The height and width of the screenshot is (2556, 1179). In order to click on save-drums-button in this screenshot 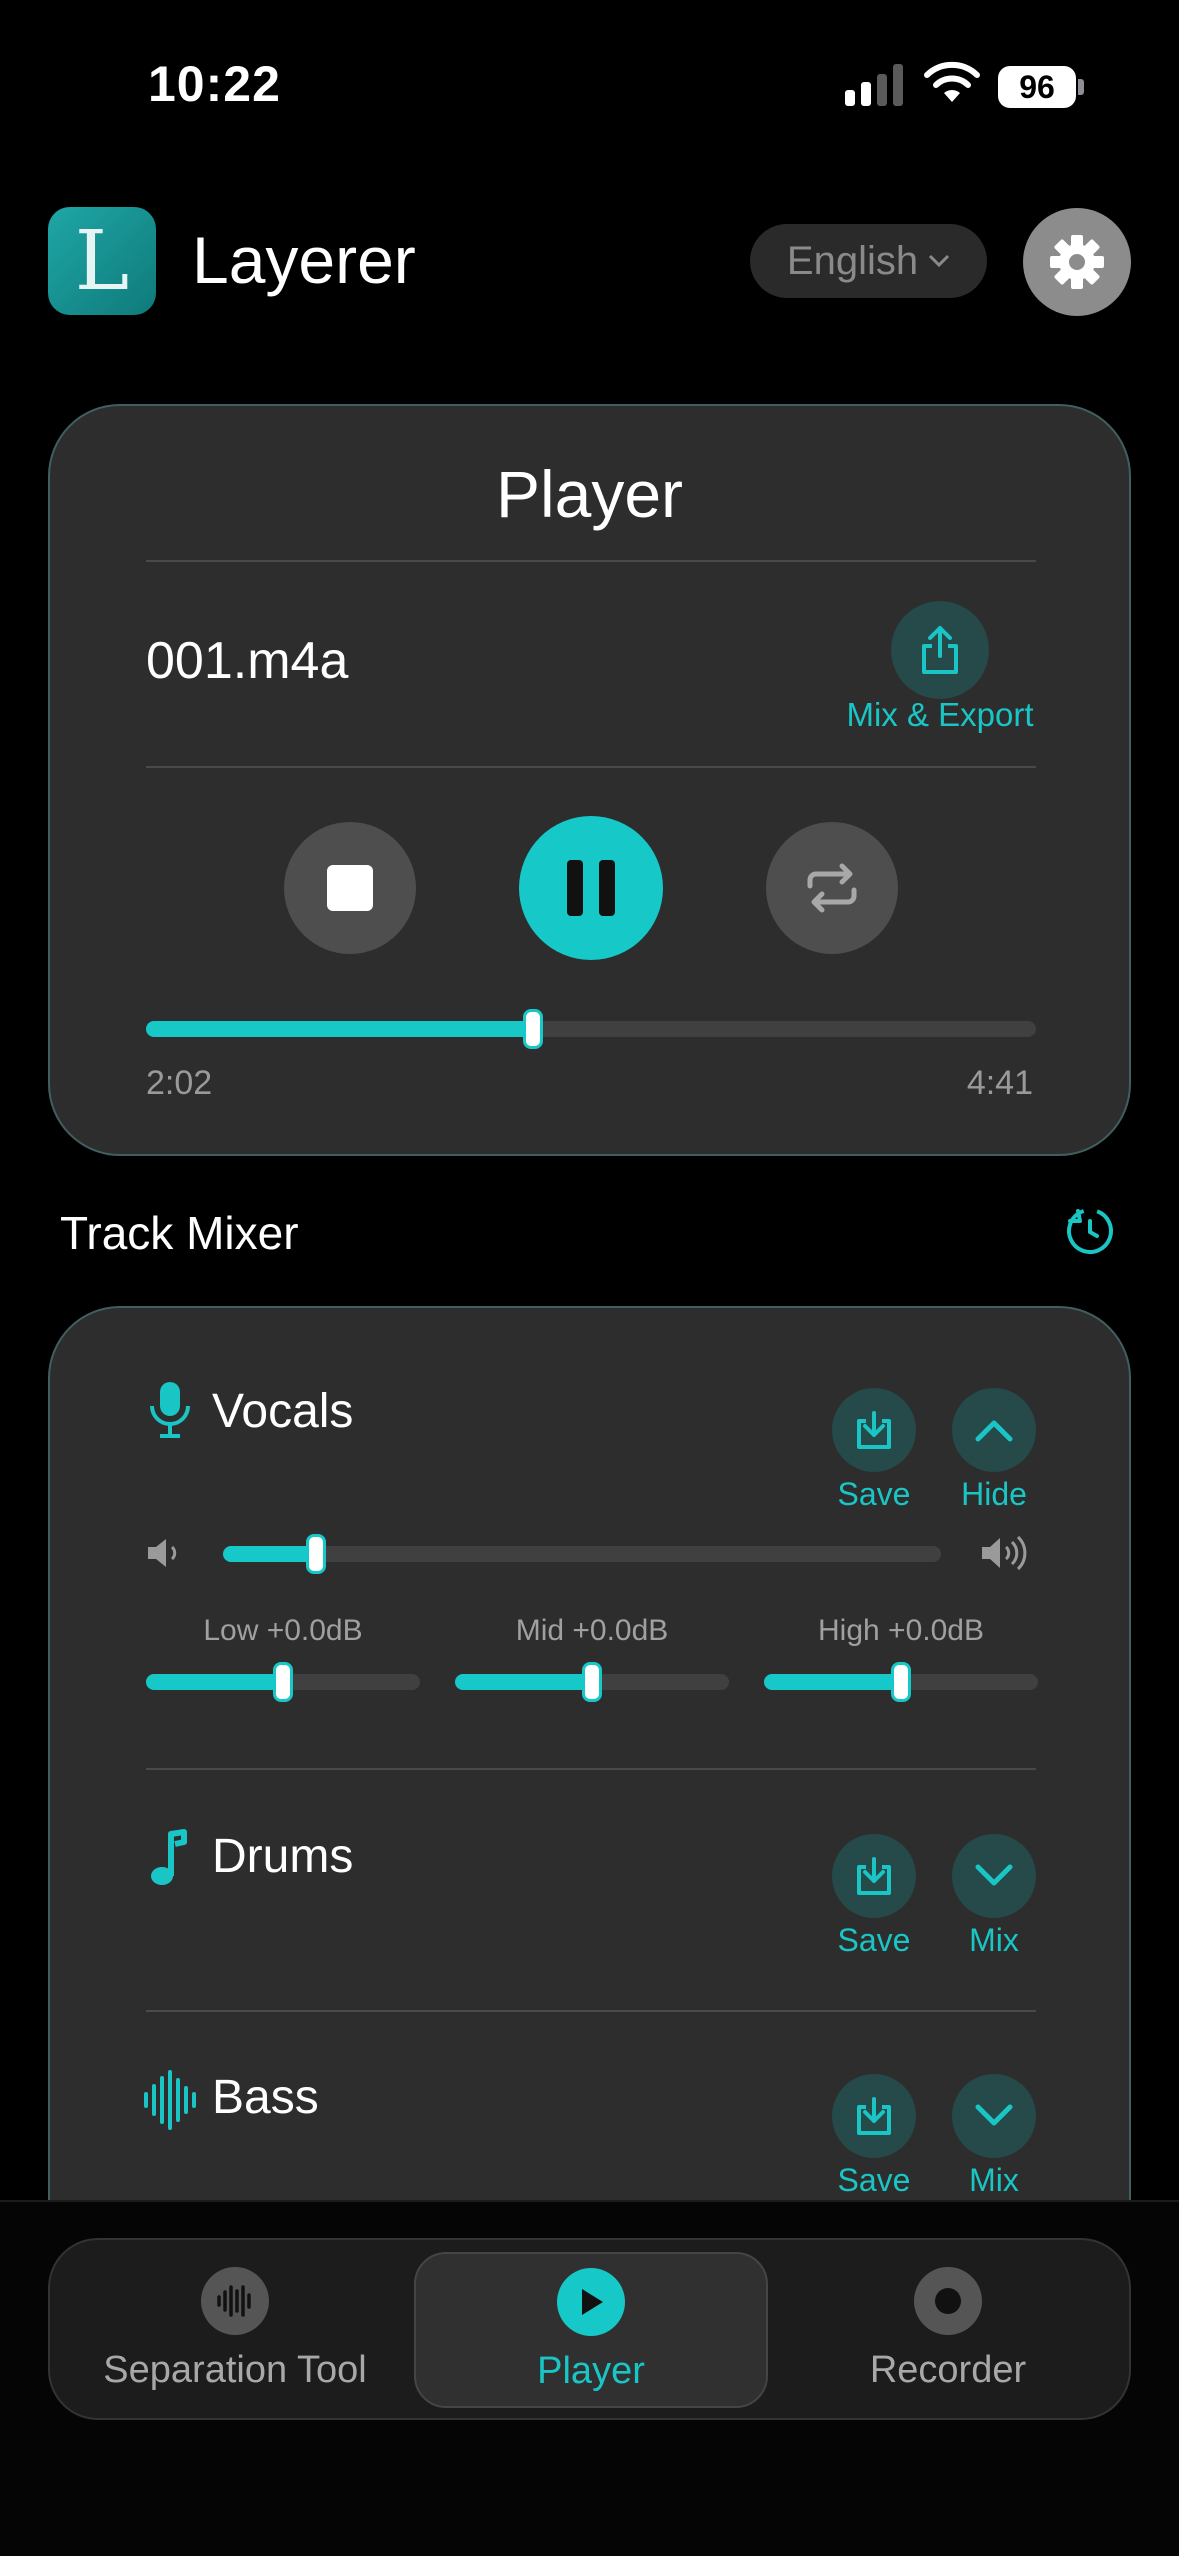, I will do `click(874, 1876)`.